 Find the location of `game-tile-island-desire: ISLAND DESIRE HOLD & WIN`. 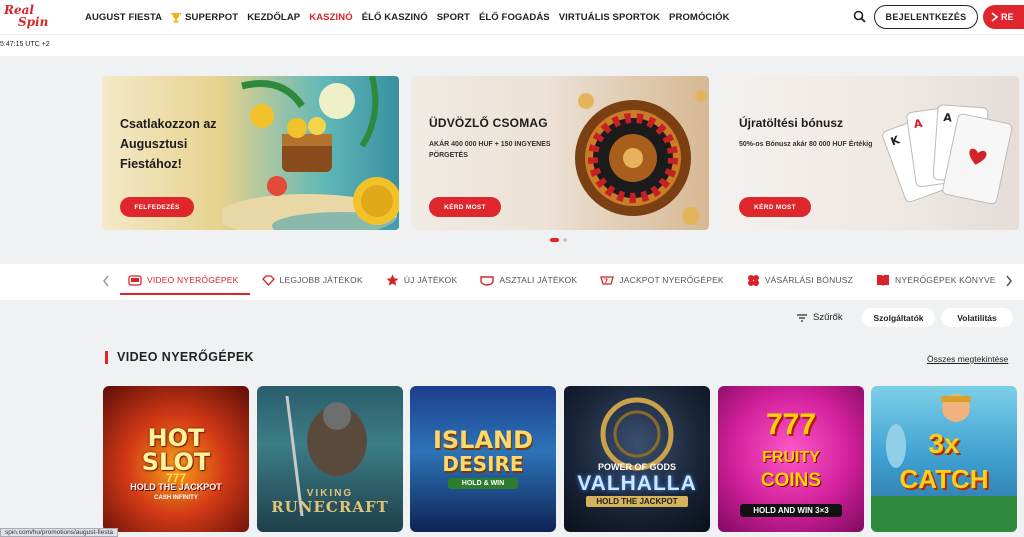

game-tile-island-desire: ISLAND DESIRE HOLD & WIN is located at coordinates (483, 459).